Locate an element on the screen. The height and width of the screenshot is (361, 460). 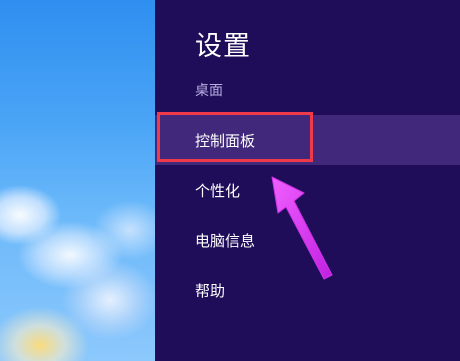
settings-subtitle: 桌面 is located at coordinates (209, 91).